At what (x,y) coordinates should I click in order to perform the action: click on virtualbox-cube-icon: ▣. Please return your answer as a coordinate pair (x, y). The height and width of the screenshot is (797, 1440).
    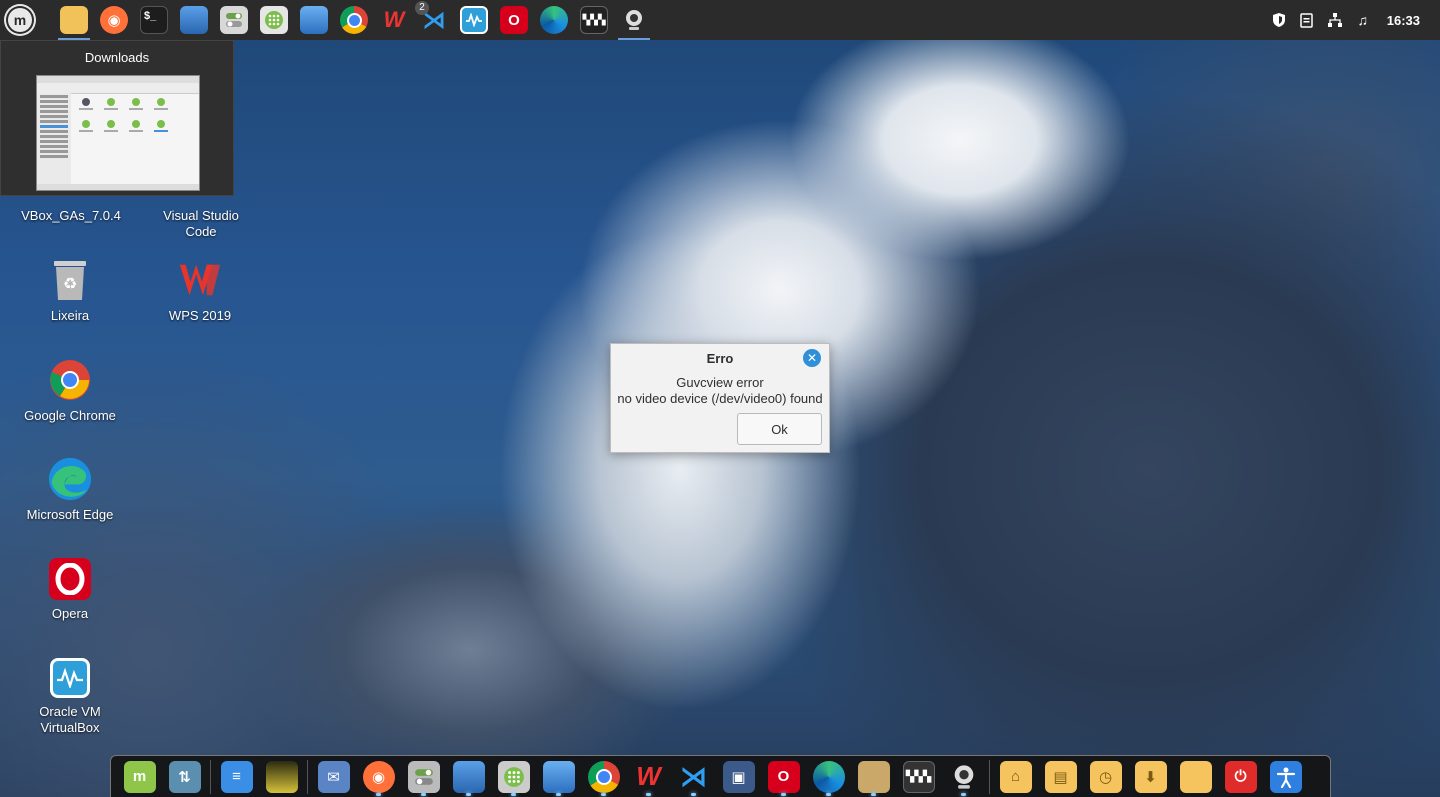
    Looking at the image, I should click on (738, 776).